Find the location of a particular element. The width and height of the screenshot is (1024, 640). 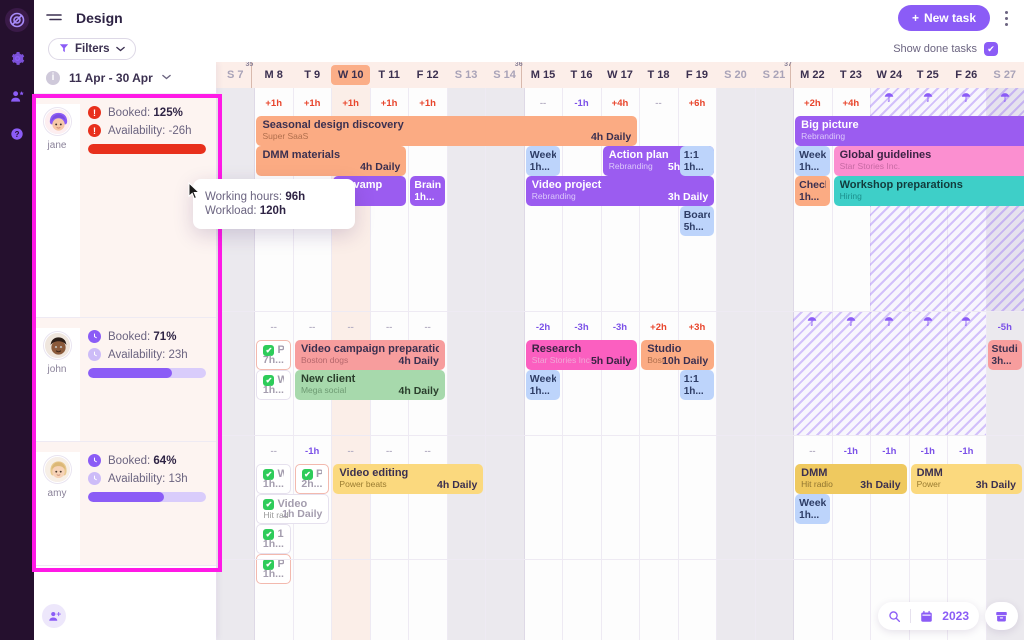

day-header-cell: F 26 is located at coordinates (966, 75).